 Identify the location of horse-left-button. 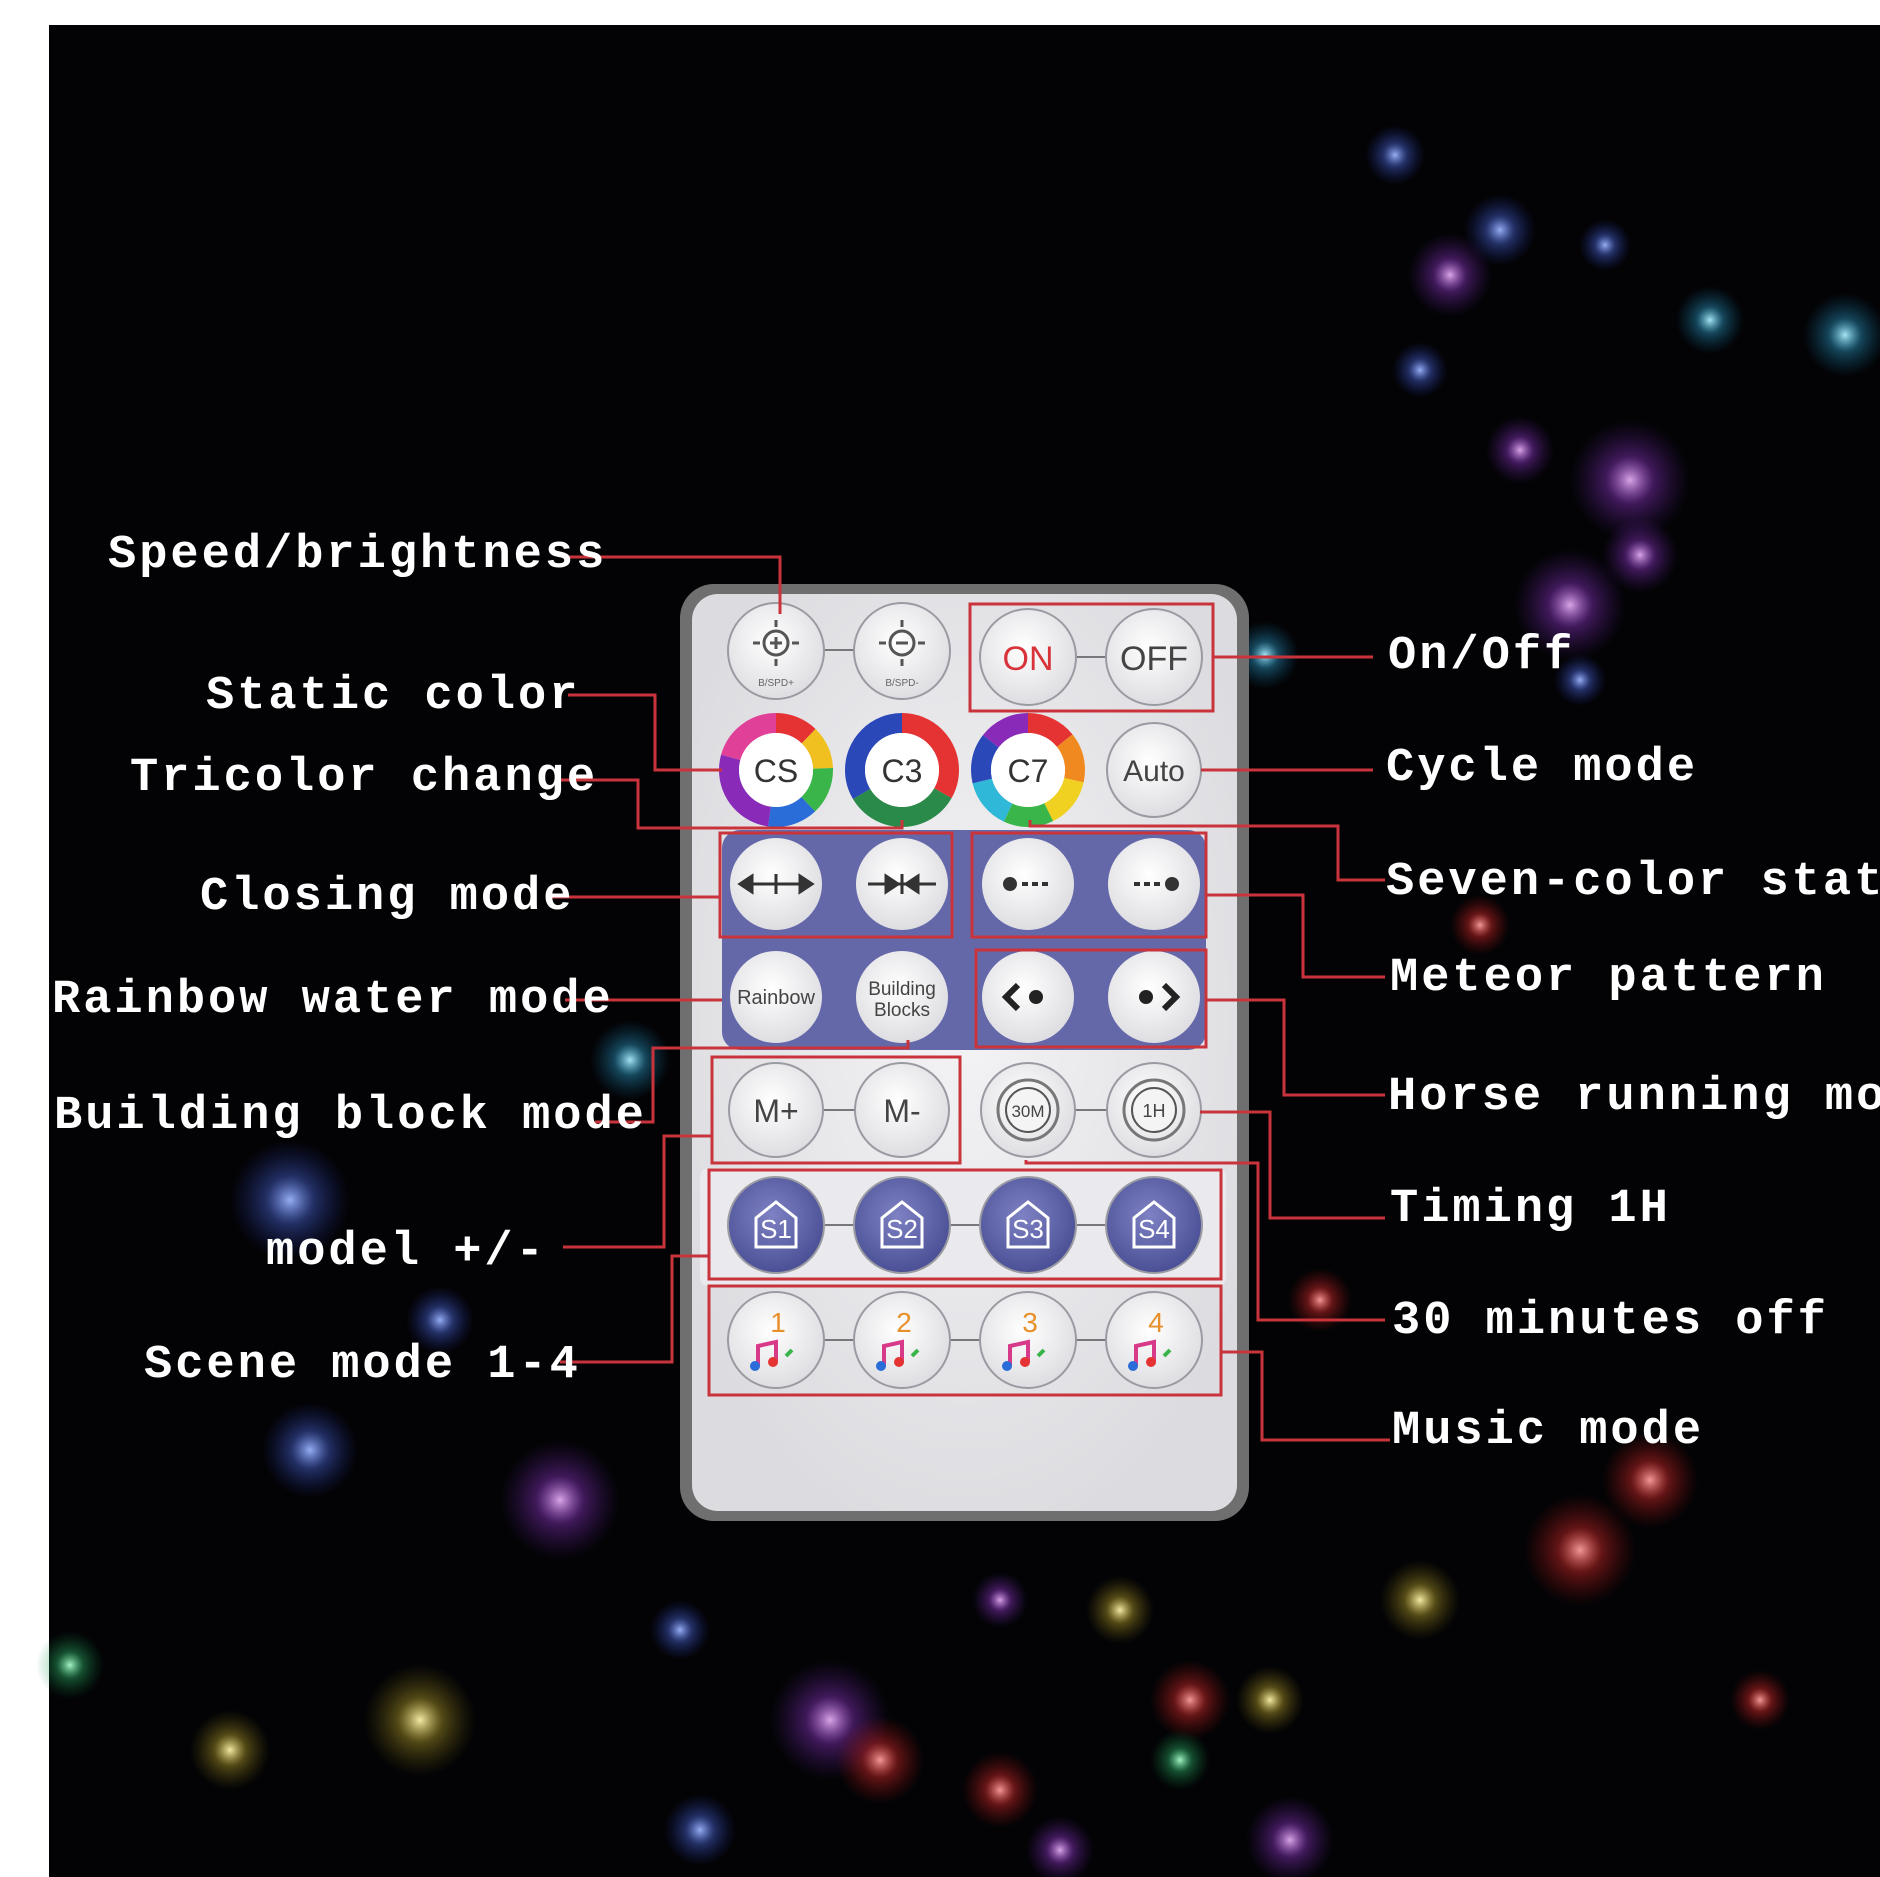
(1028, 997).